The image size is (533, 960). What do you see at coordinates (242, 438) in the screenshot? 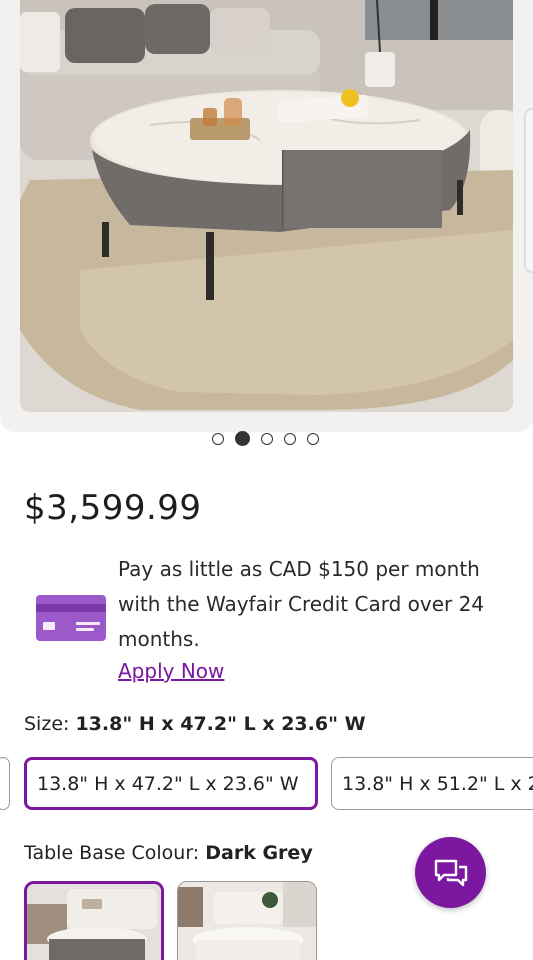
I see `carousel-dot-active` at bounding box center [242, 438].